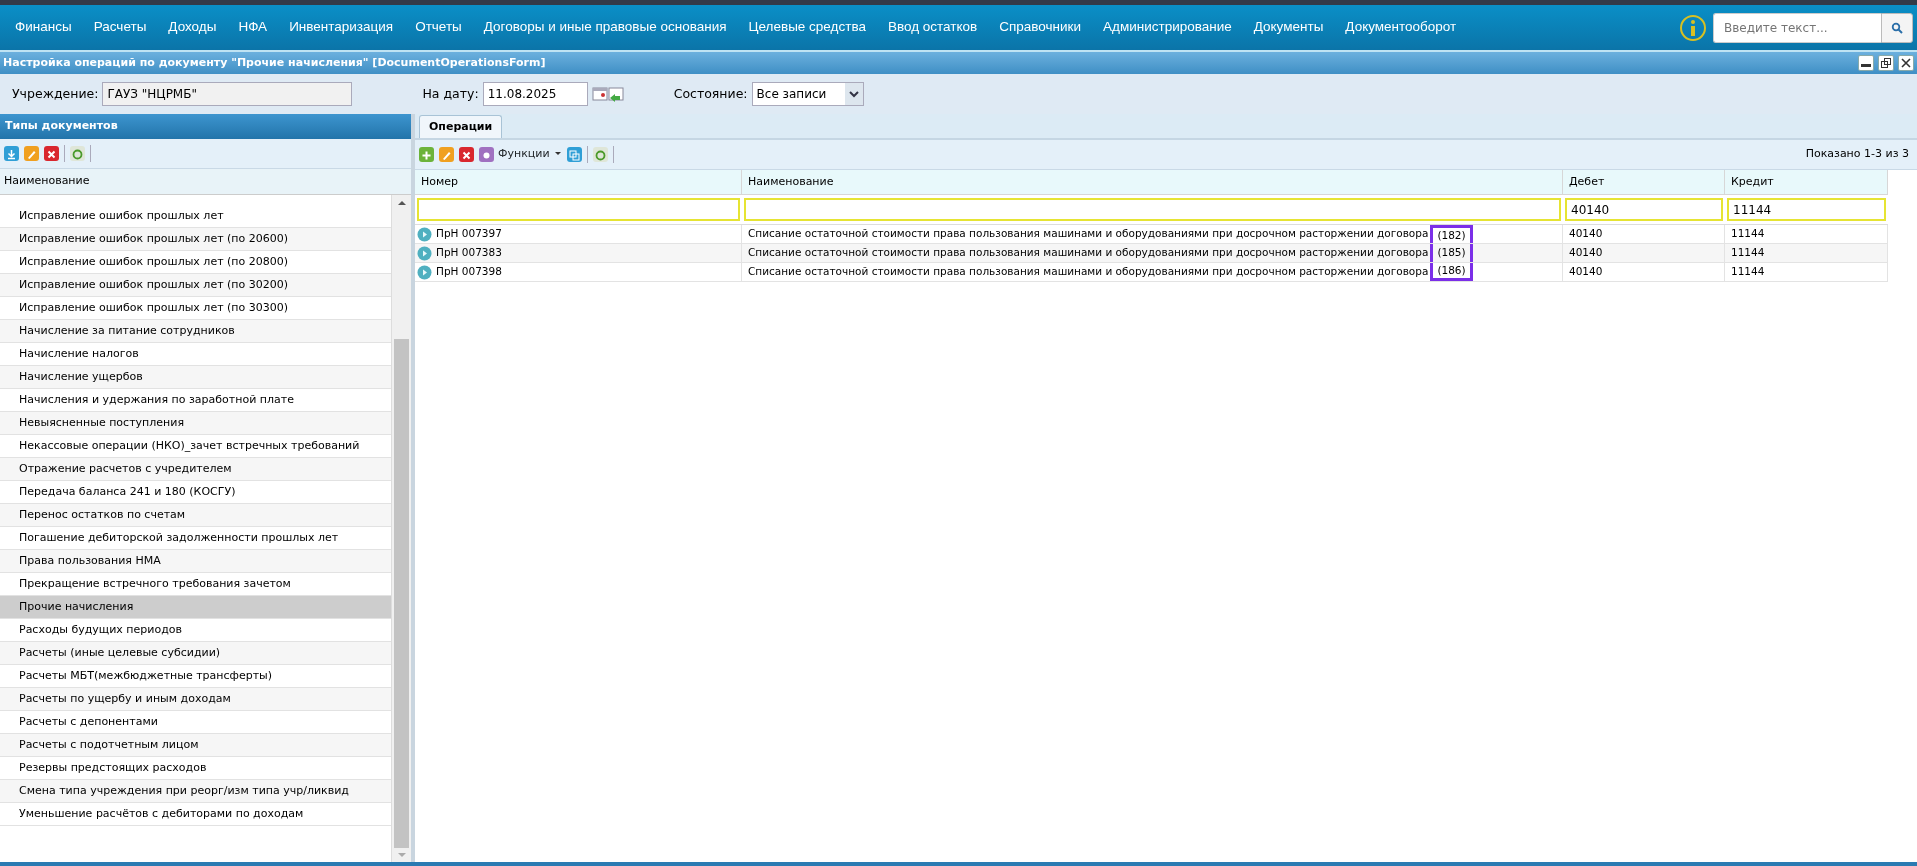  I want to click on table-cell: ПрН 007383, so click(469, 253).